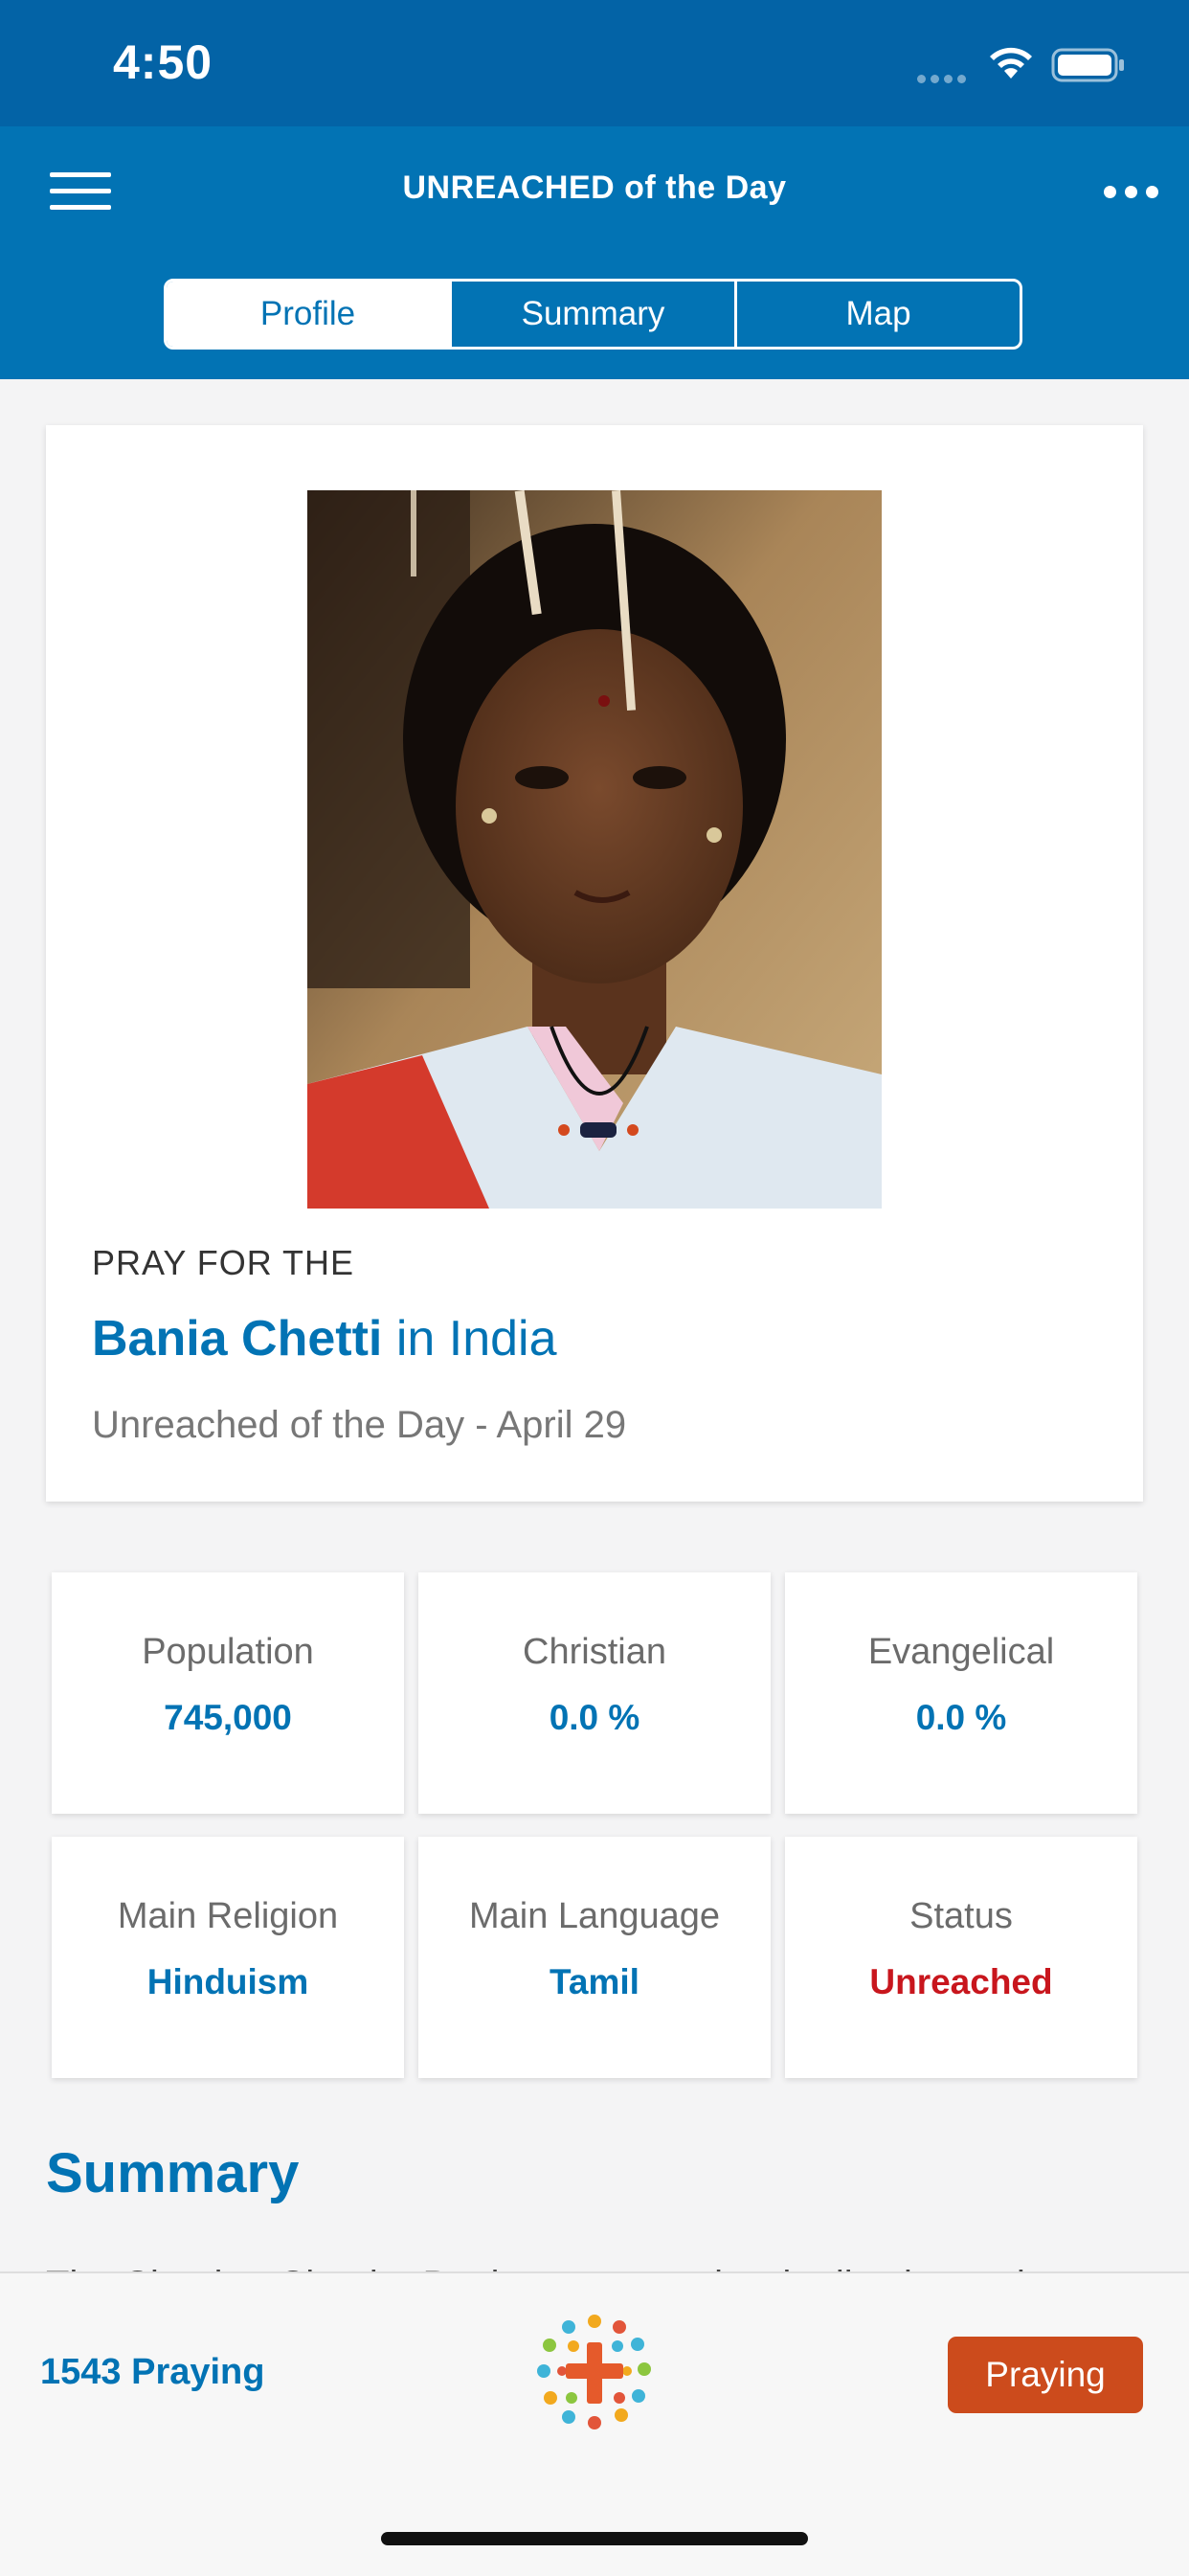 The image size is (1189, 2576). What do you see at coordinates (309, 314) in the screenshot?
I see `tab-profile: Profile` at bounding box center [309, 314].